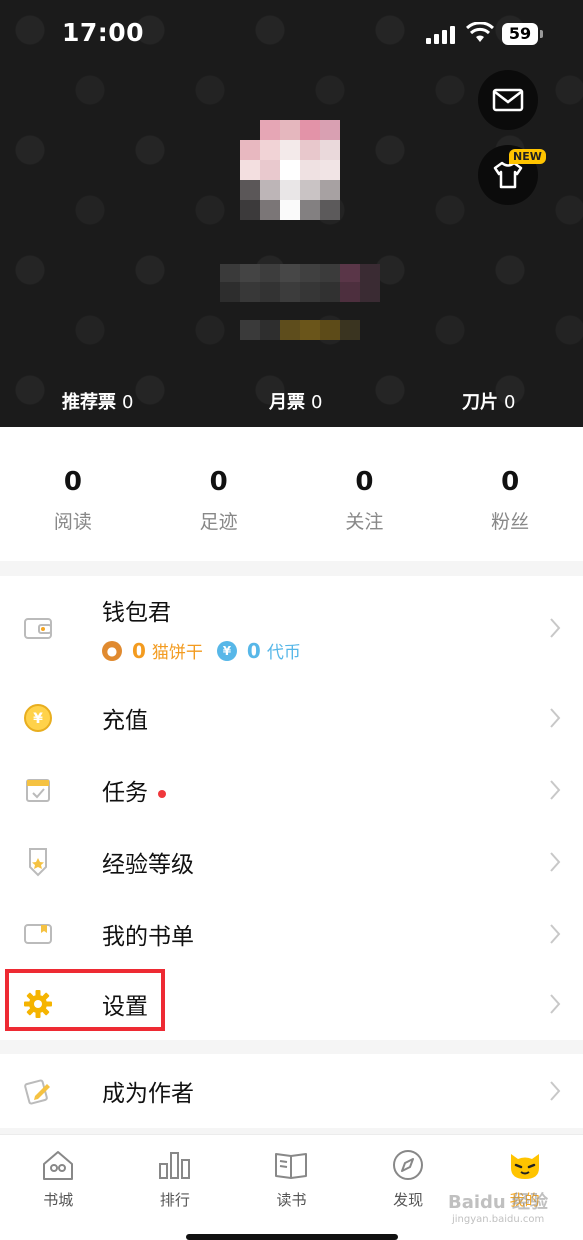 This screenshot has height=1240, width=583. What do you see at coordinates (174, 1200) in the screenshot?
I see `tab-ranking-label: 排行` at bounding box center [174, 1200].